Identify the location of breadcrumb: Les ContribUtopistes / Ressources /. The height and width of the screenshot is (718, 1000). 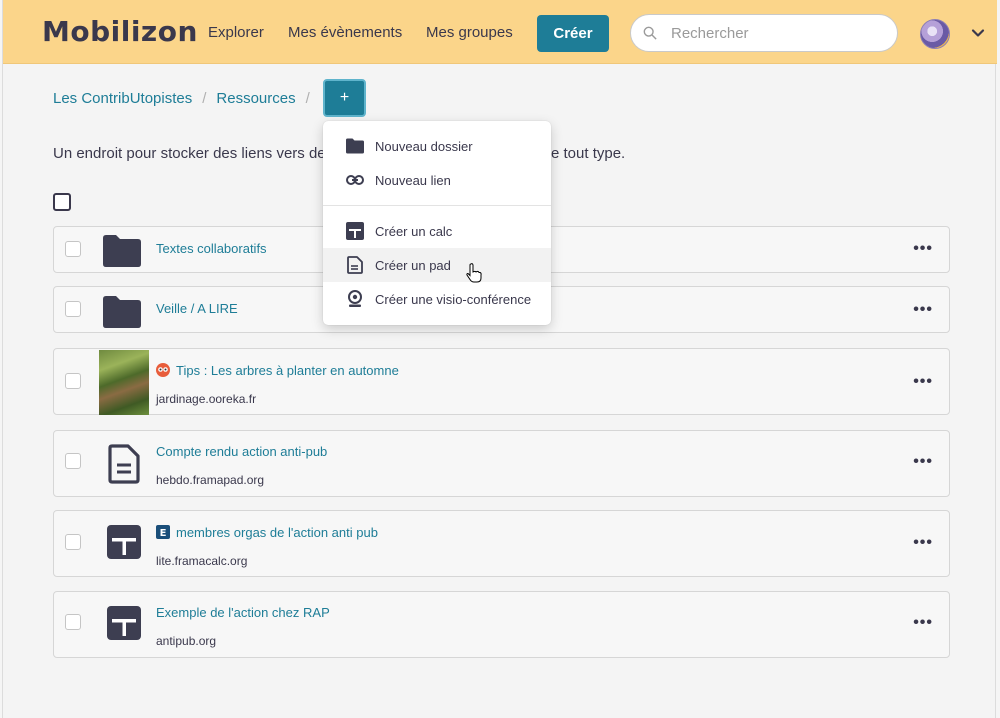
(186, 98).